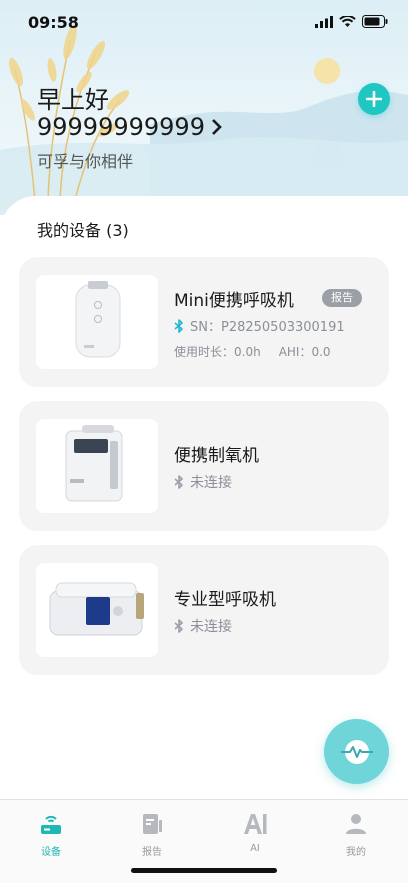 Image resolution: width=408 pixels, height=883 pixels. I want to click on plus-icon, so click(374, 99).